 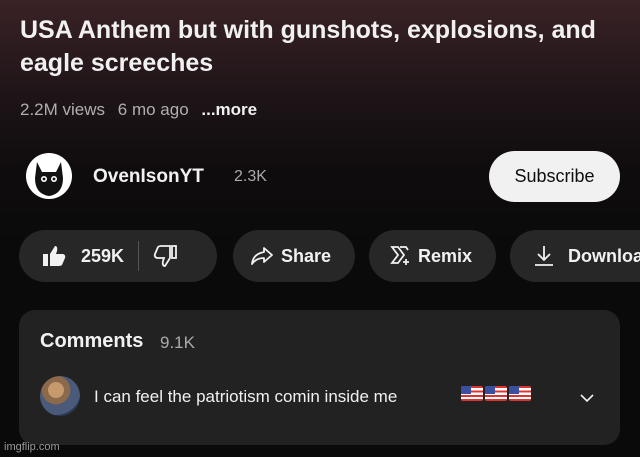 I want to click on remix-button: Remix, so click(x=432, y=256).